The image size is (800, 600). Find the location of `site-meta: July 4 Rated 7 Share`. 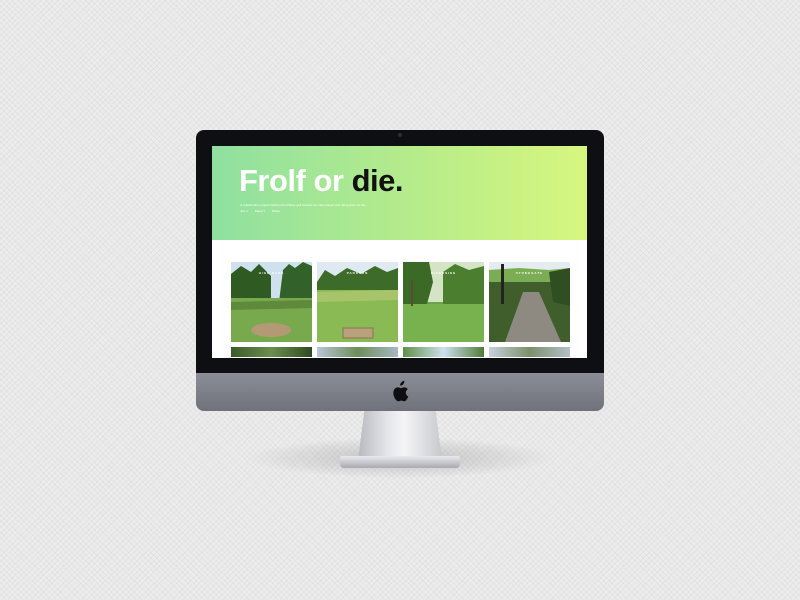

site-meta: July 4 Rated 7 Share is located at coordinates (263, 211).